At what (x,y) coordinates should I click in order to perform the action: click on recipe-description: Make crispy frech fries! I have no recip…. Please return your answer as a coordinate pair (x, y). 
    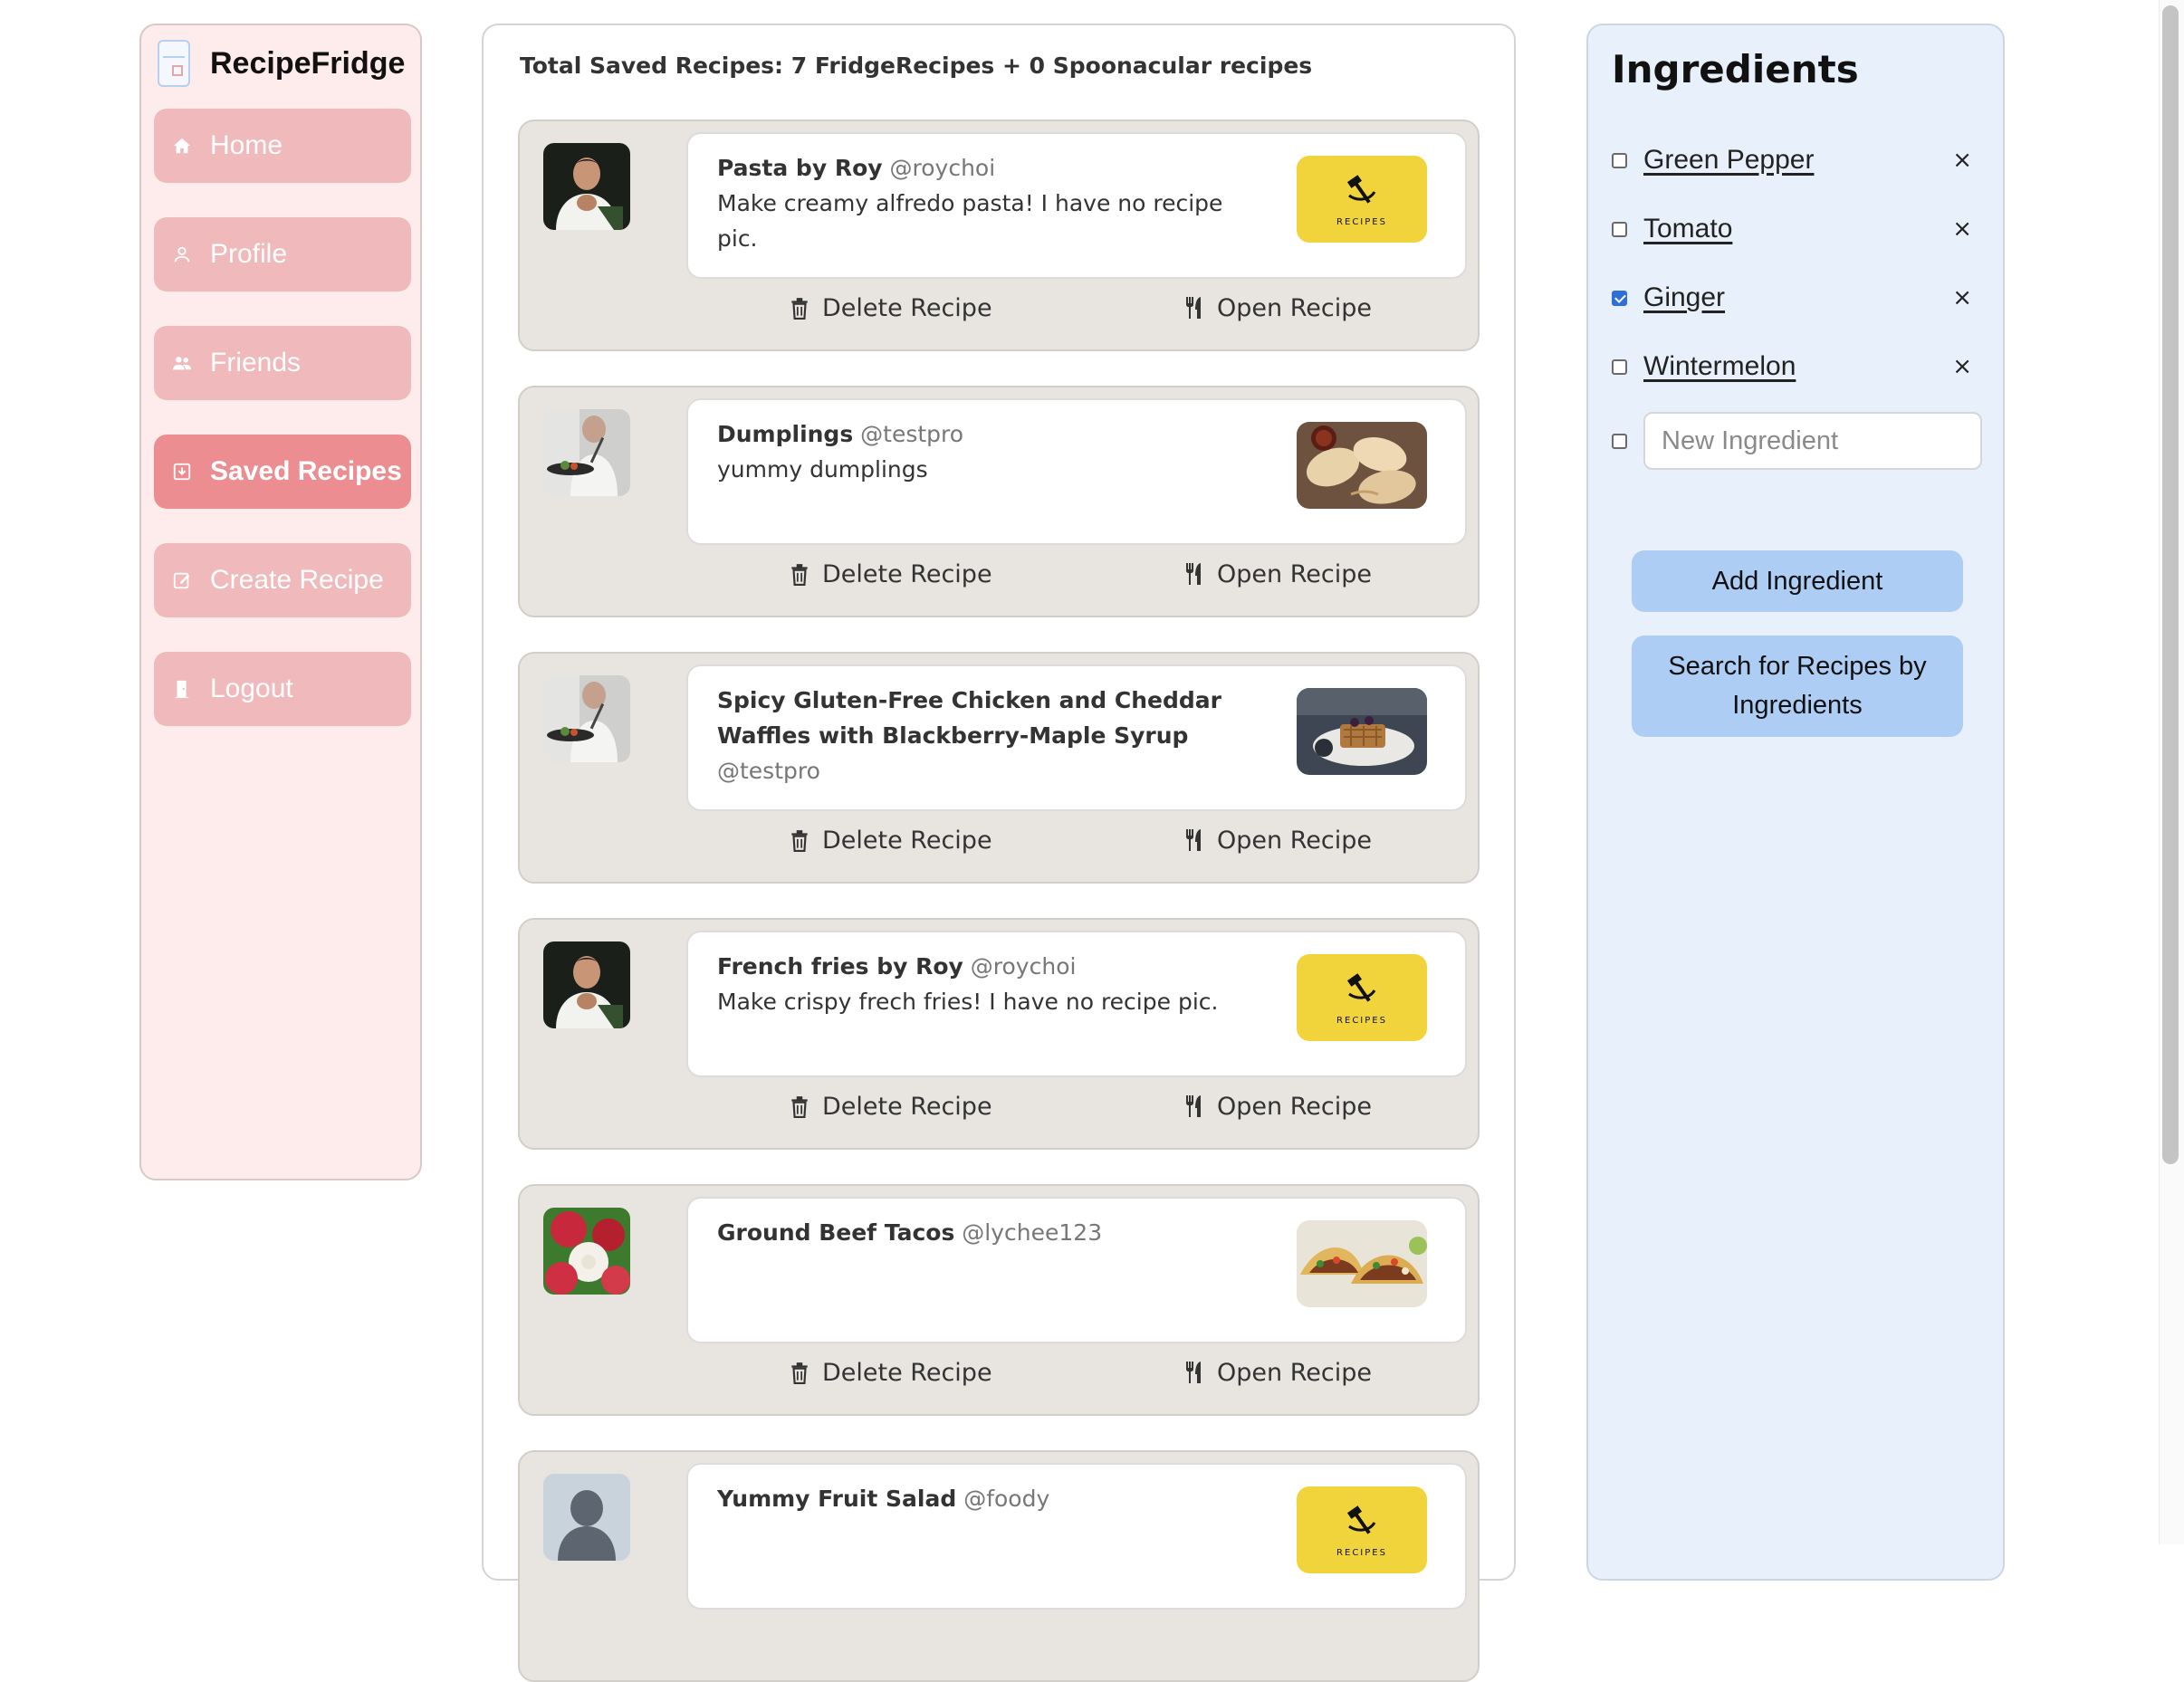
    Looking at the image, I should click on (968, 1002).